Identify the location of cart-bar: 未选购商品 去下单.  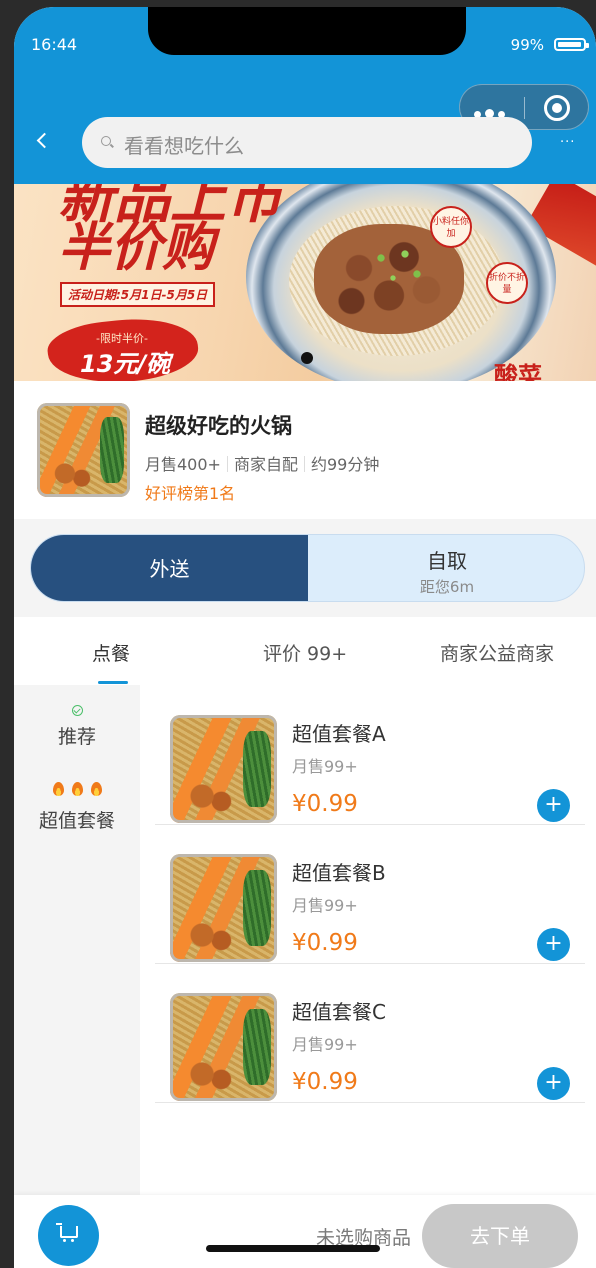
(305, 1231).